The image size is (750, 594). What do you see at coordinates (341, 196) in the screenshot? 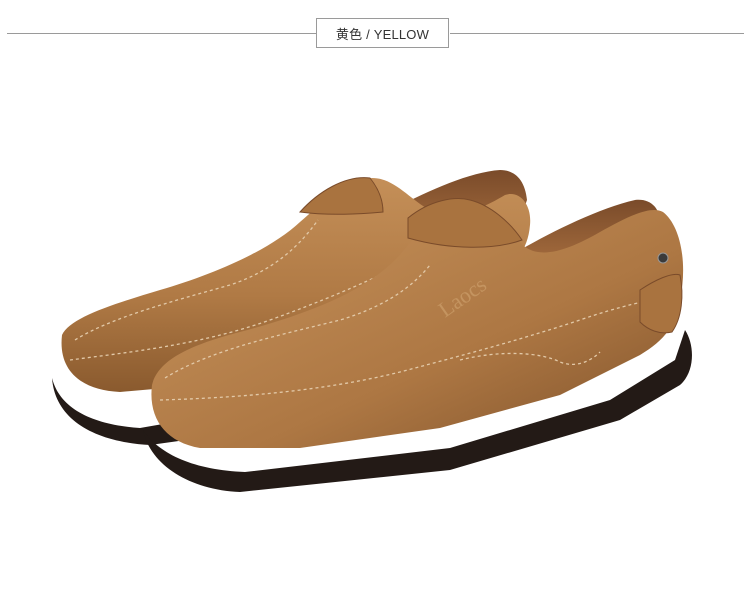
I see `back-shoe-perforated-panel` at bounding box center [341, 196].